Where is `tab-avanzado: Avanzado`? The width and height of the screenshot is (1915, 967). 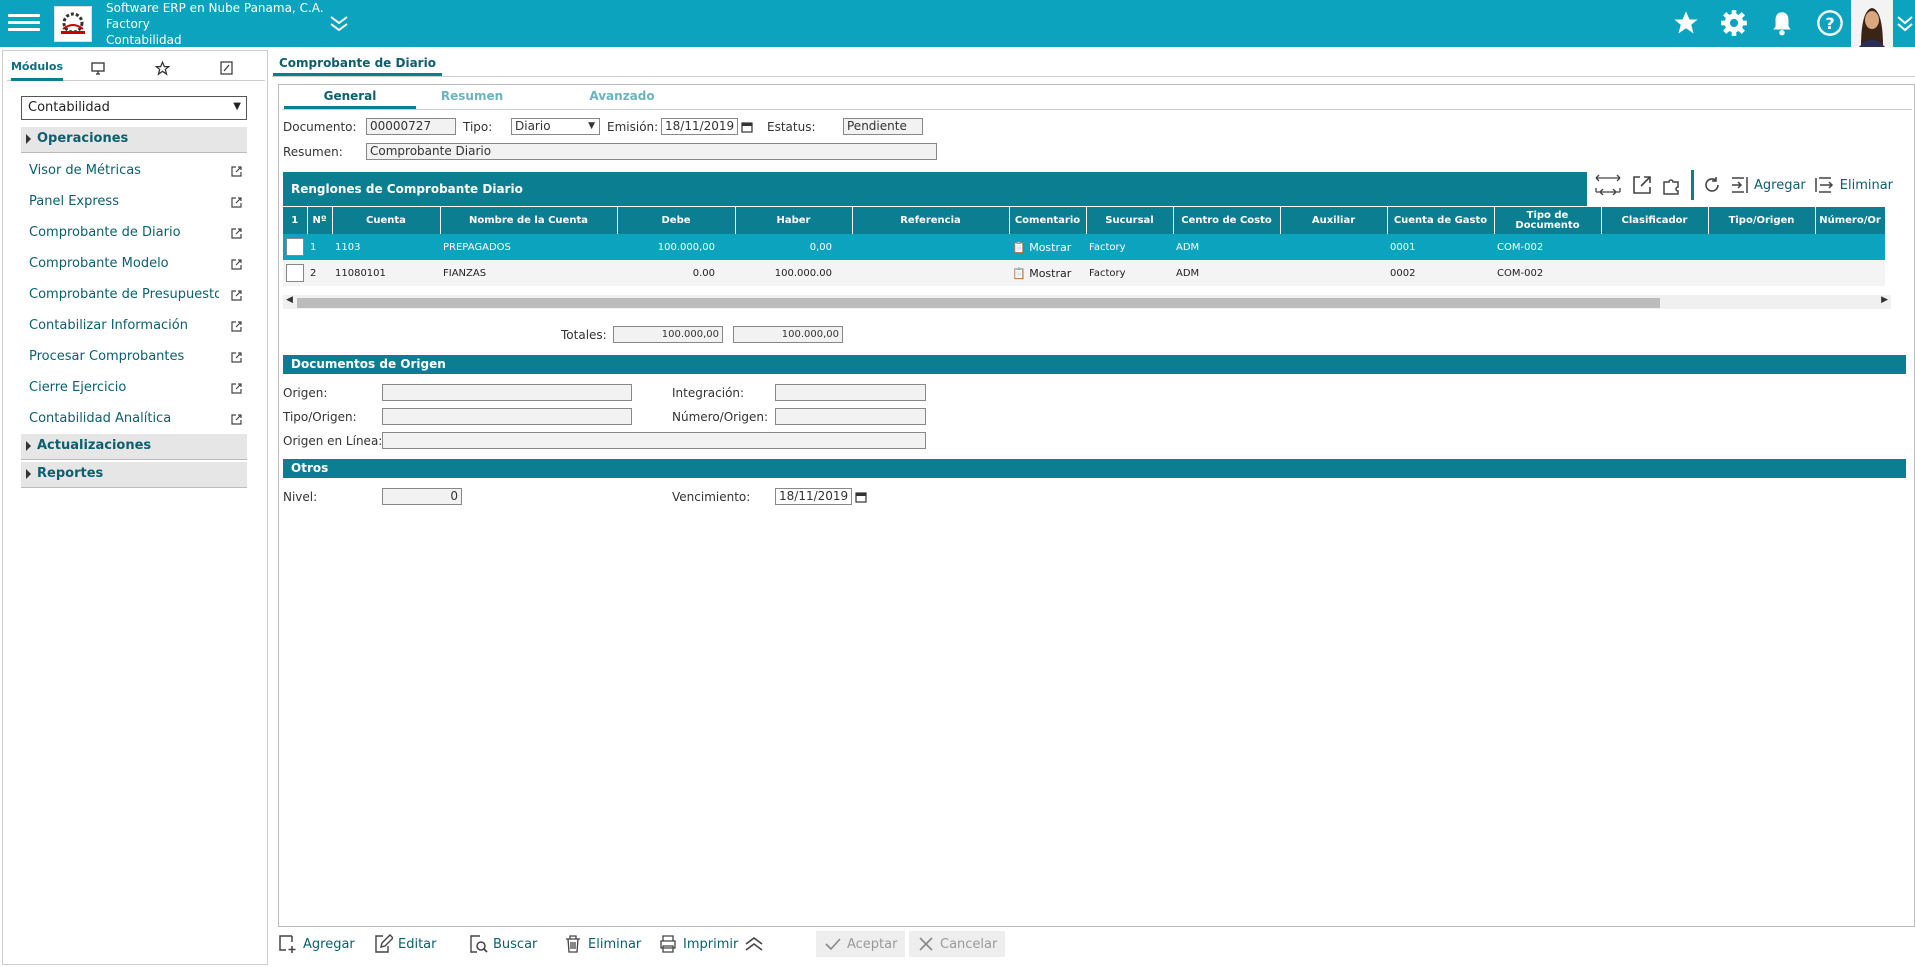 tab-avanzado: Avanzado is located at coordinates (622, 99).